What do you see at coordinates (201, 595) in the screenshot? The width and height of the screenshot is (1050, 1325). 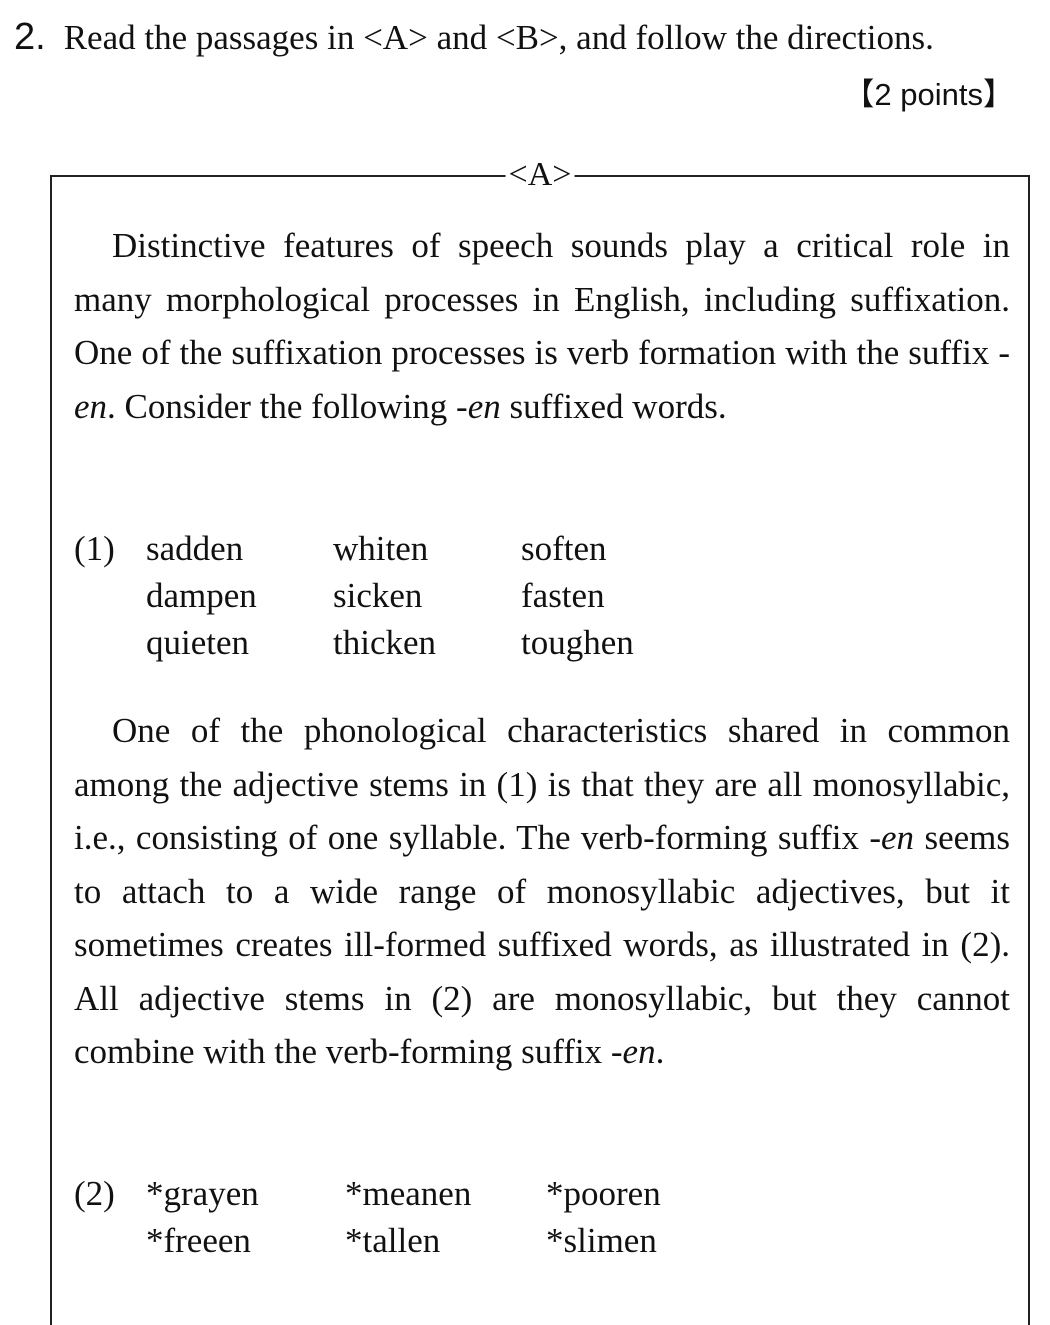 I see `example-word: dampen` at bounding box center [201, 595].